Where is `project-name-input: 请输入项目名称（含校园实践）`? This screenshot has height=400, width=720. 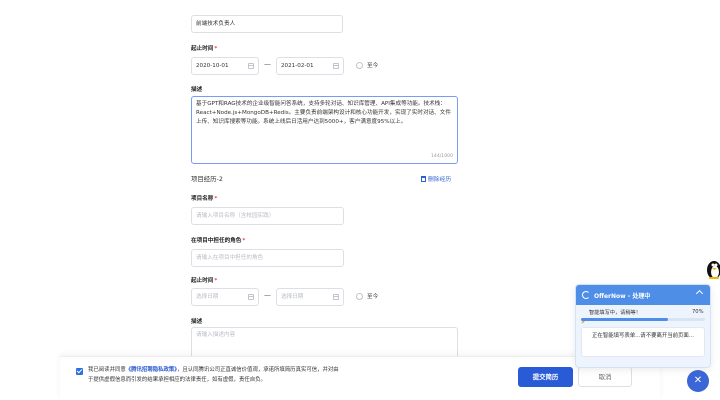 project-name-input: 请输入项目名称（含校园实践） is located at coordinates (267, 216).